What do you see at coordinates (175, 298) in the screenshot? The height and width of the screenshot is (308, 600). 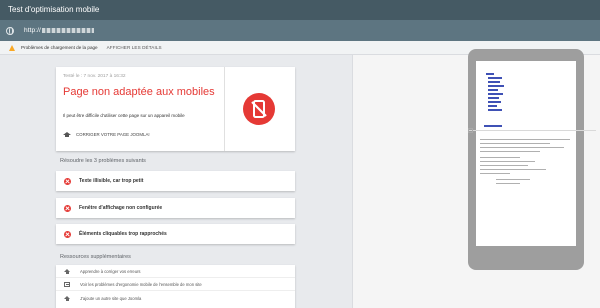 I see `resource-link: J'ajoute un autre site que Joomla` at bounding box center [175, 298].